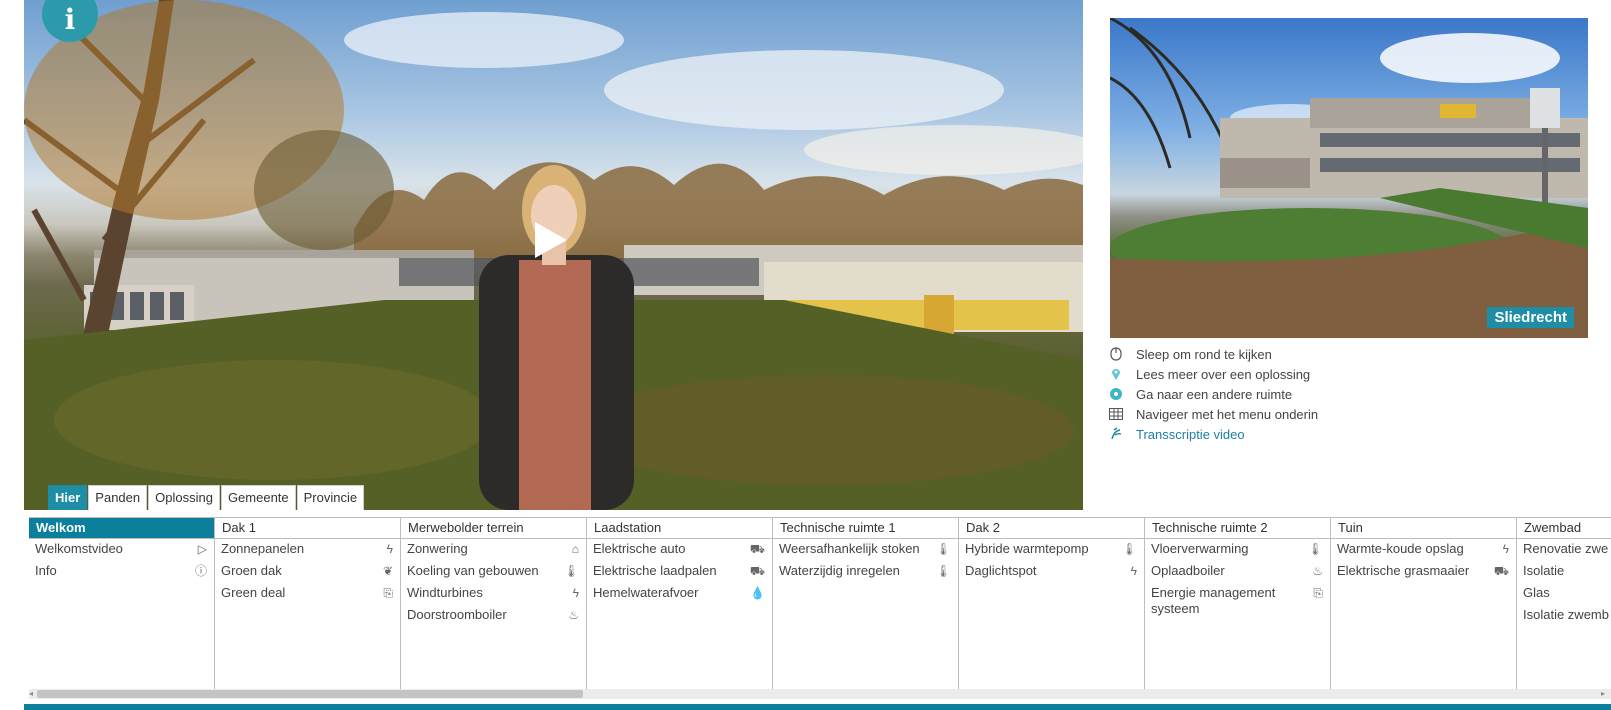  Describe the element at coordinates (1116, 374) in the screenshot. I see `pin-icon` at that location.